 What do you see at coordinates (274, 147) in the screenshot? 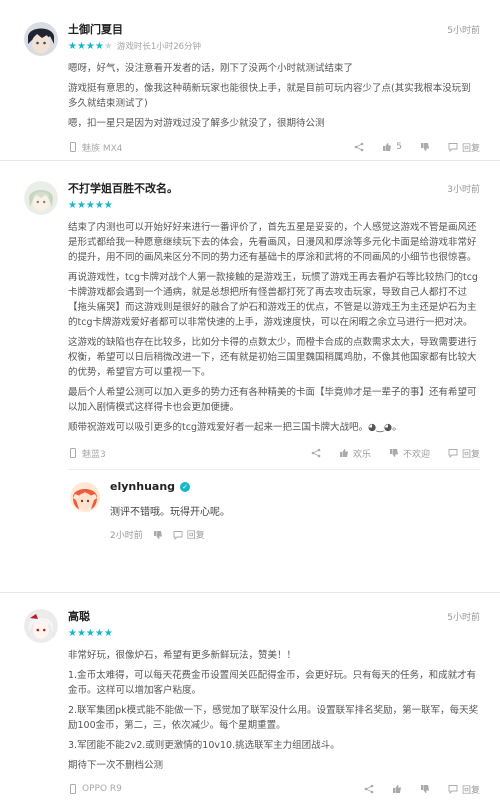
I see `review-footer: 魅族 MX4 5 回复` at bounding box center [274, 147].